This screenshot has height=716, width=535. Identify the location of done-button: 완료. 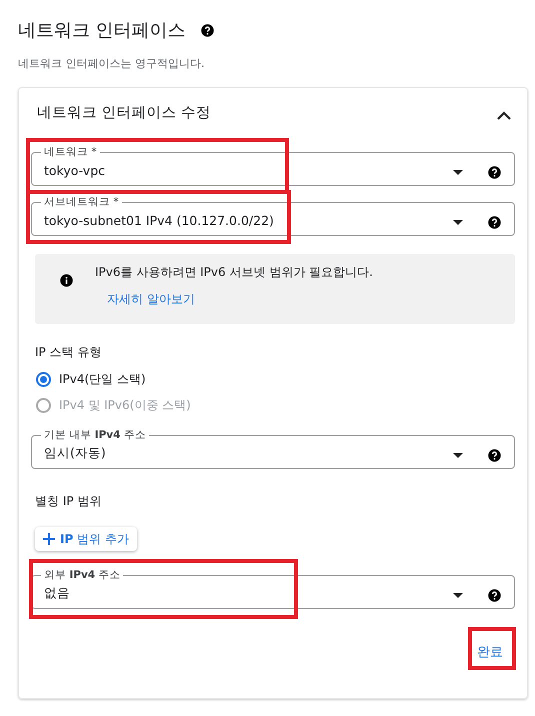
(490, 652).